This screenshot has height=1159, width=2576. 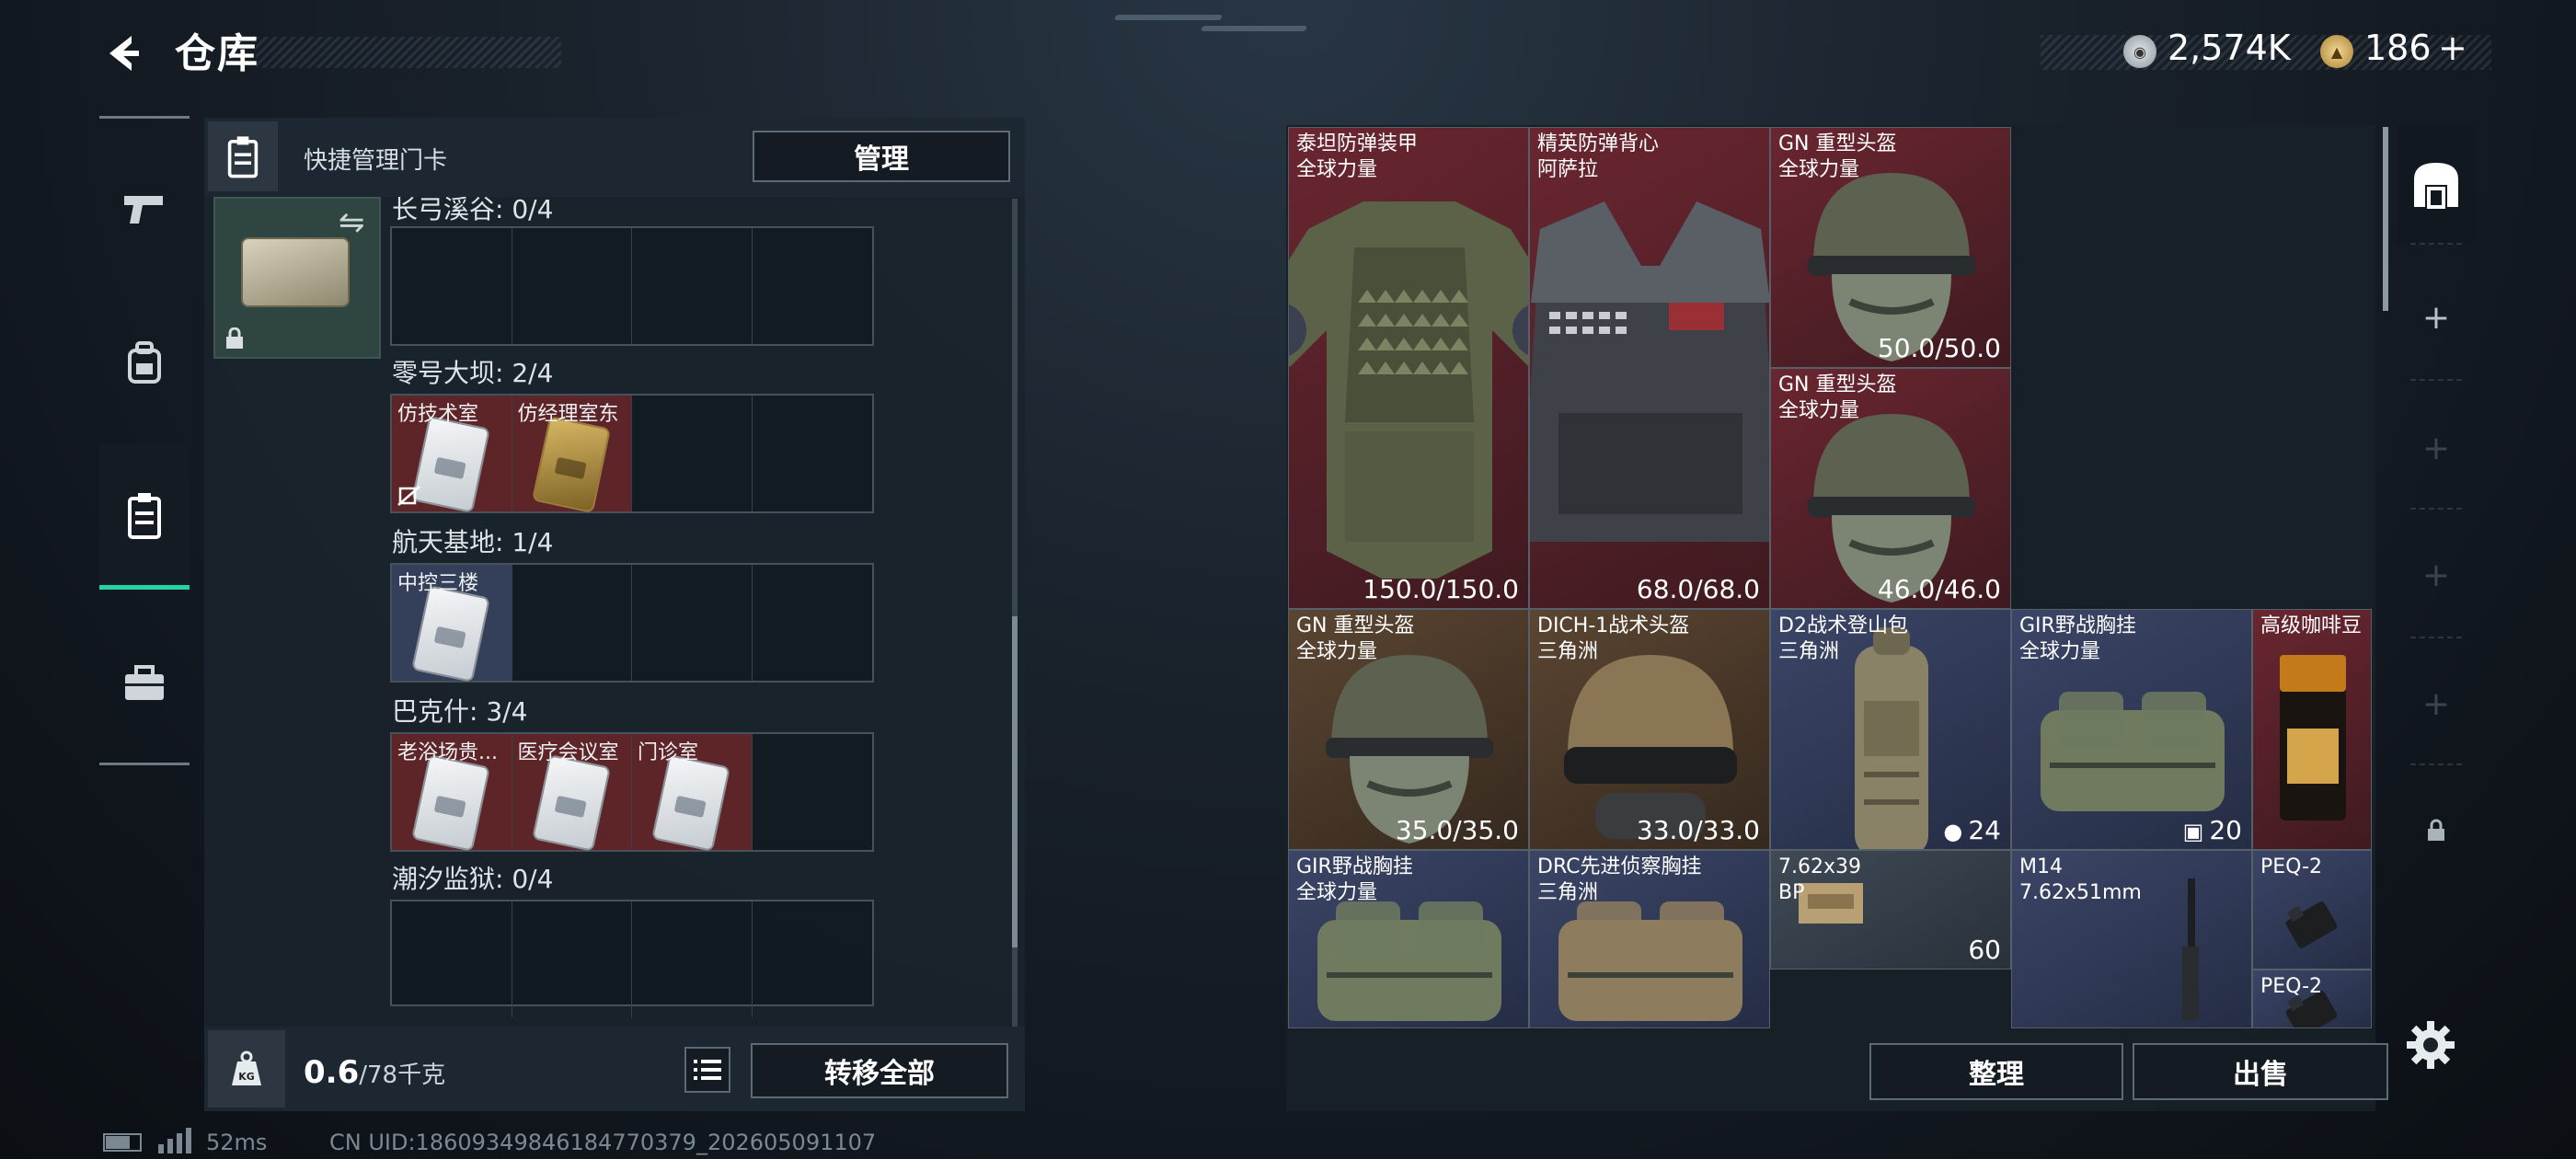 I want to click on category-nav, so click(x=144, y=440).